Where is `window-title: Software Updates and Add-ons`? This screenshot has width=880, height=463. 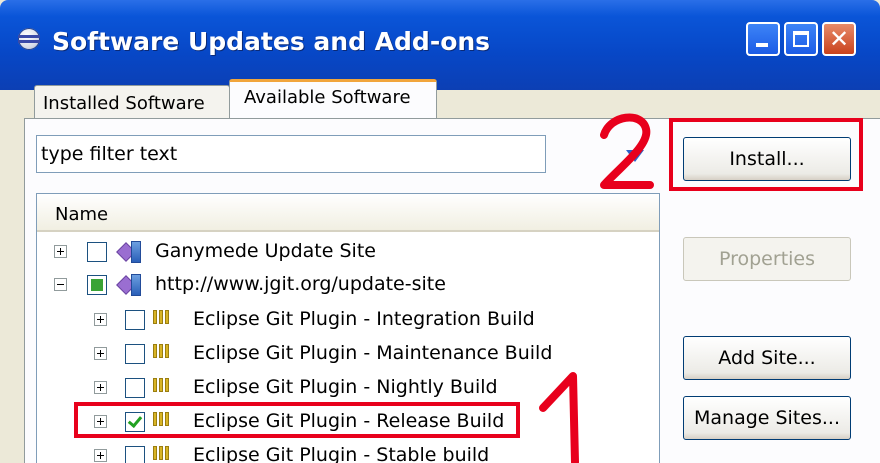 window-title: Software Updates and Add-ons is located at coordinates (271, 41).